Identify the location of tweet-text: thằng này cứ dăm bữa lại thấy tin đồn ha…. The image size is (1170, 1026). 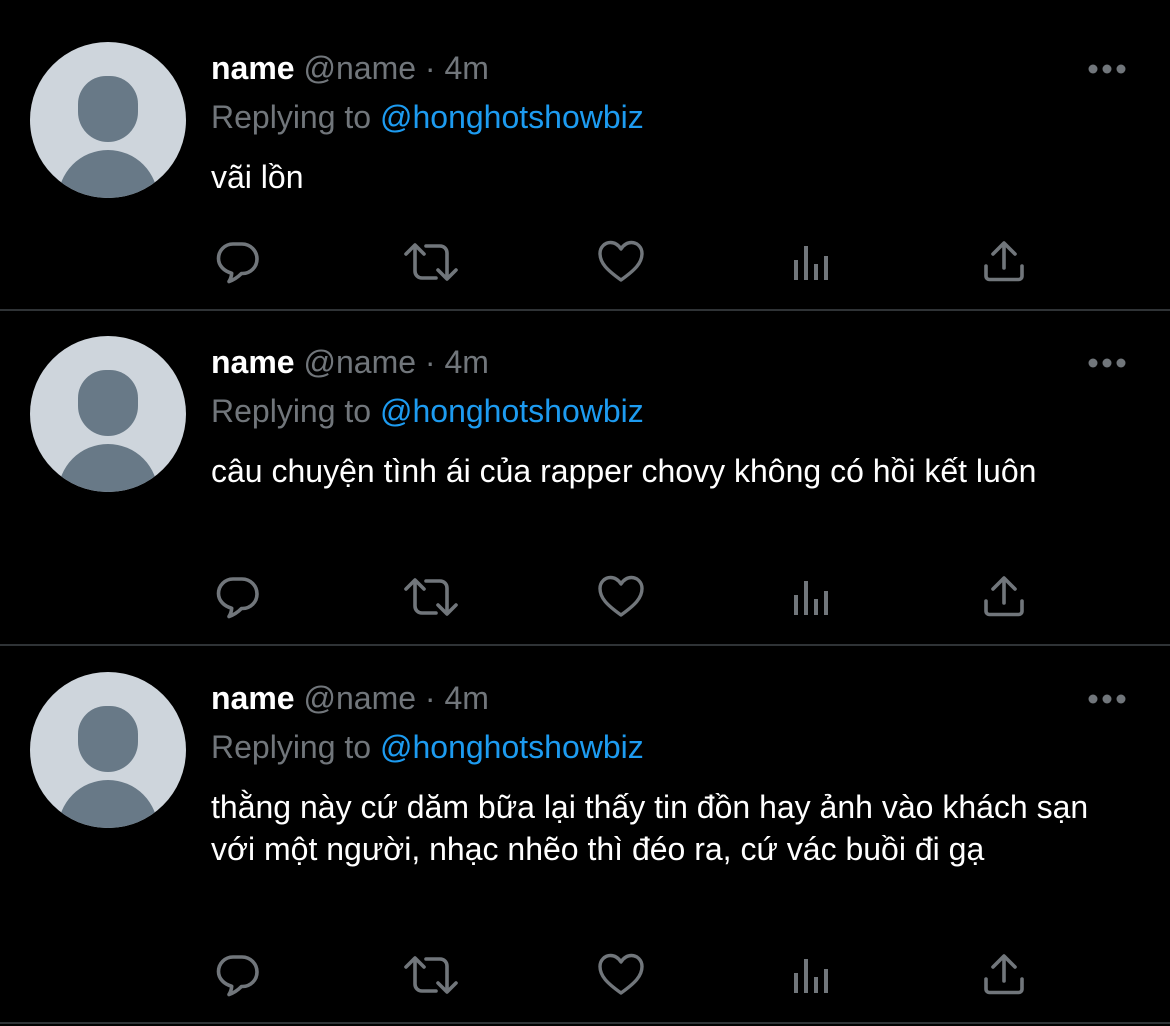
(650, 828).